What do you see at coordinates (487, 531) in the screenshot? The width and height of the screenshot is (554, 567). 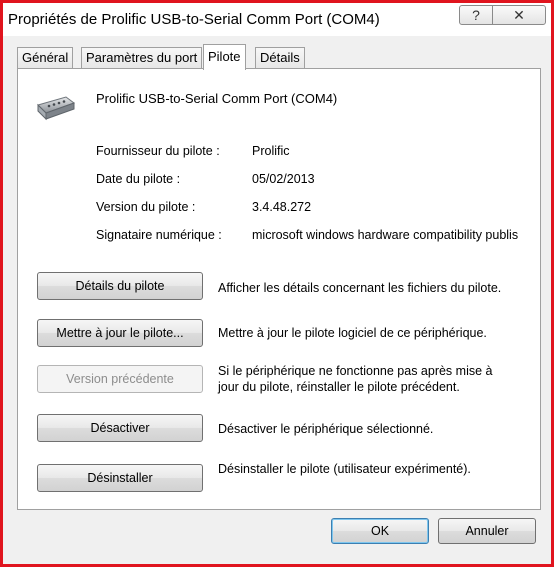 I see `cancel-button: Annuler` at bounding box center [487, 531].